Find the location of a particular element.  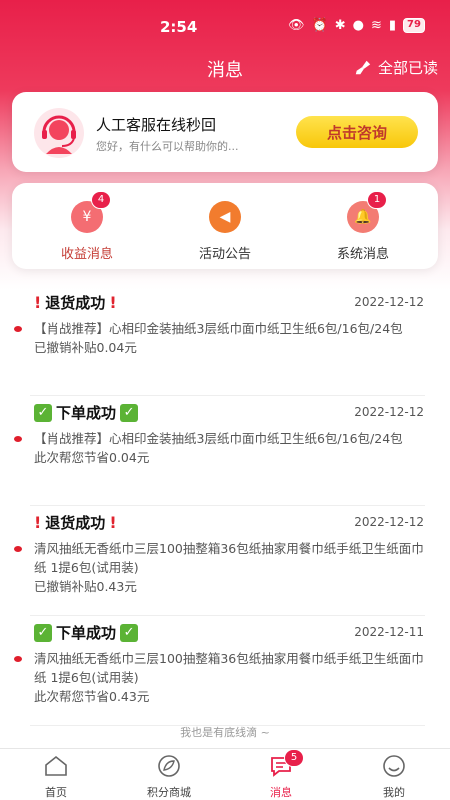

home-icon is located at coordinates (56, 765).